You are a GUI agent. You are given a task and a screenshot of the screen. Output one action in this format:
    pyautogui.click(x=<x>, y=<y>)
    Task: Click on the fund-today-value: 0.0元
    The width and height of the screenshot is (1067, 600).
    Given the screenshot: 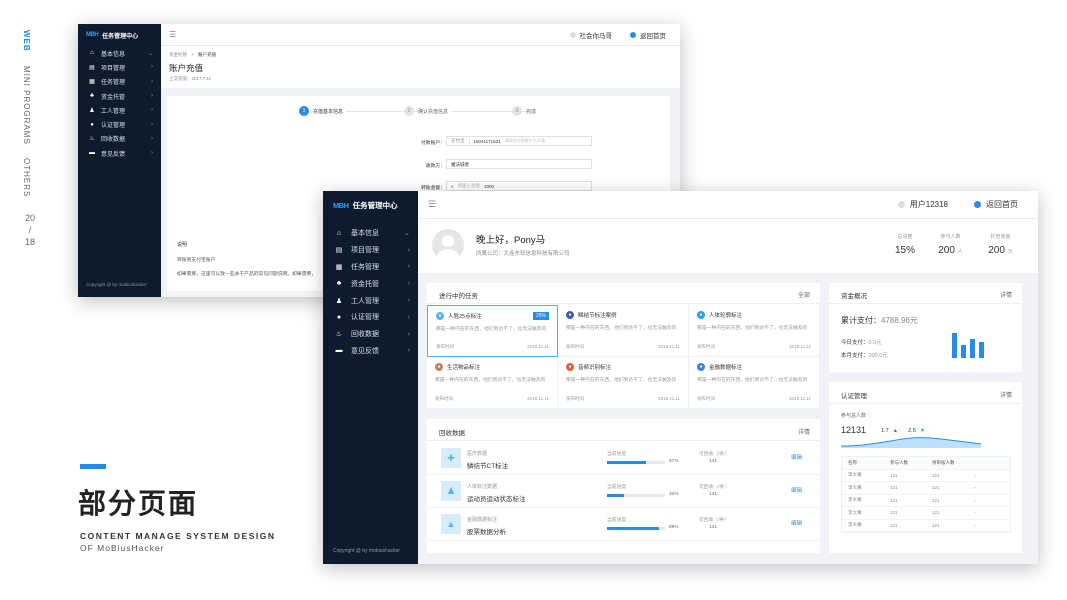 What is the action you would take?
    pyautogui.click(x=875, y=343)
    